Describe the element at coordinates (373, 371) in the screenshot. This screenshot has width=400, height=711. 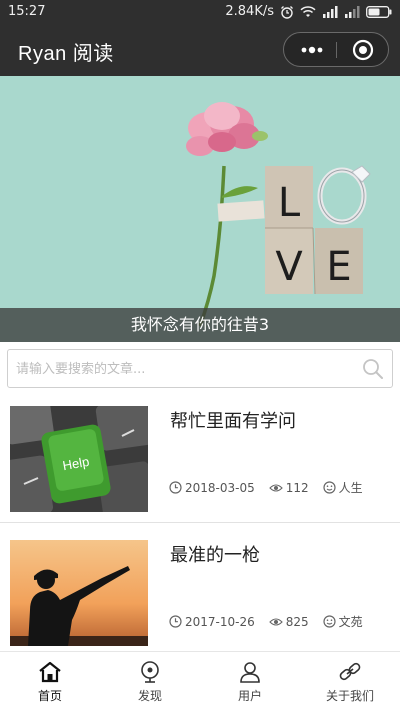
I see `search-icon` at that location.